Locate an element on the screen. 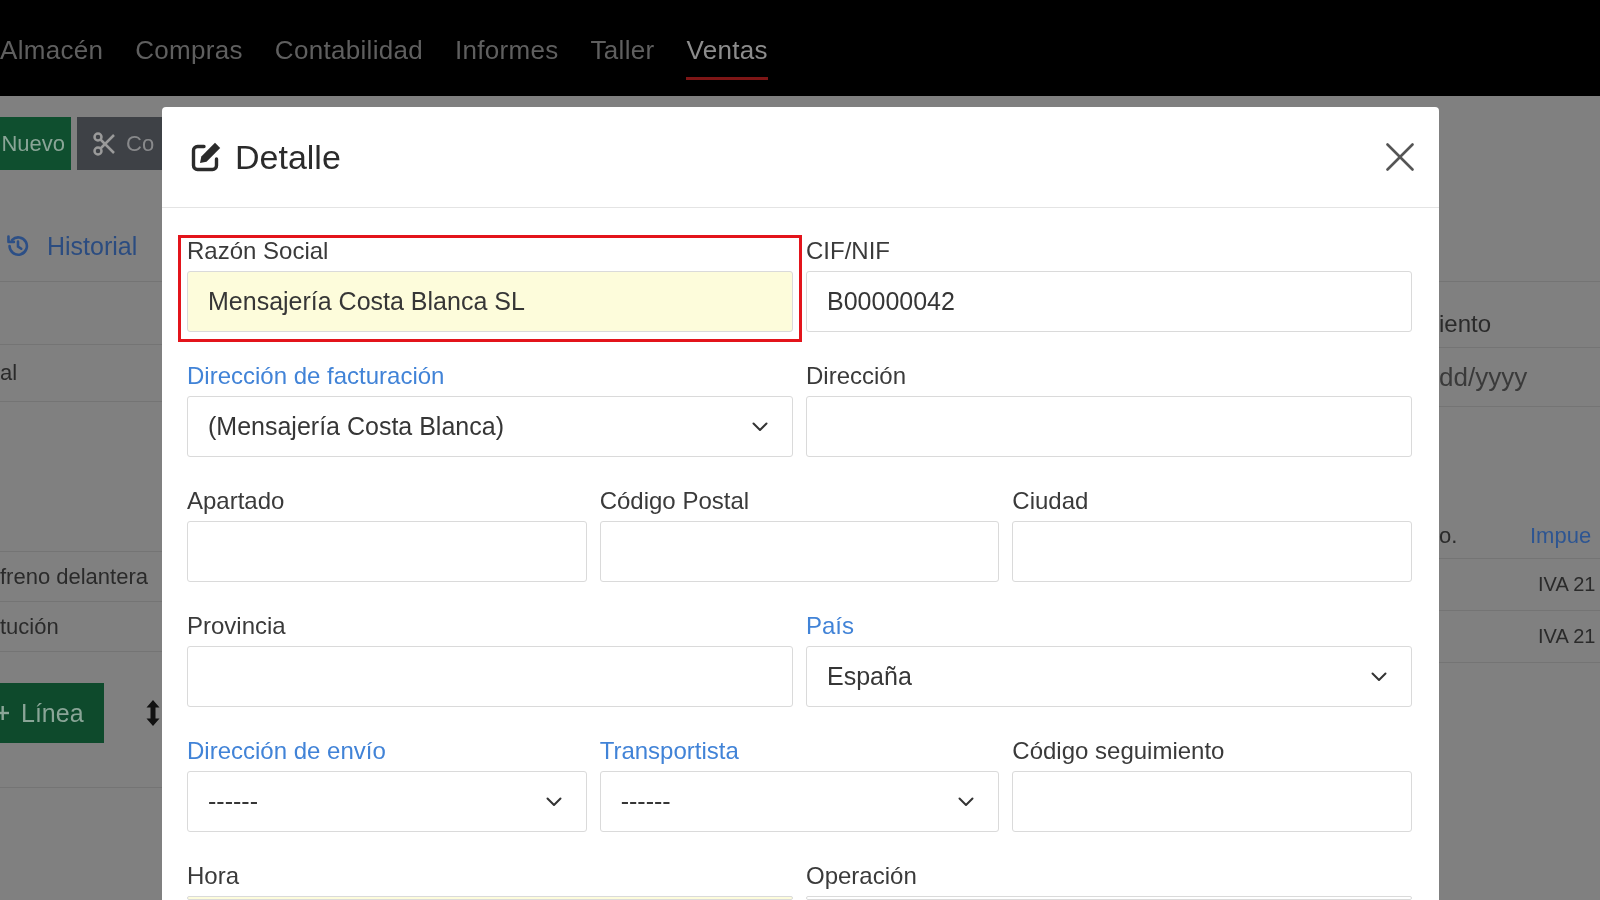  field-label: Apartado is located at coordinates (236, 501).